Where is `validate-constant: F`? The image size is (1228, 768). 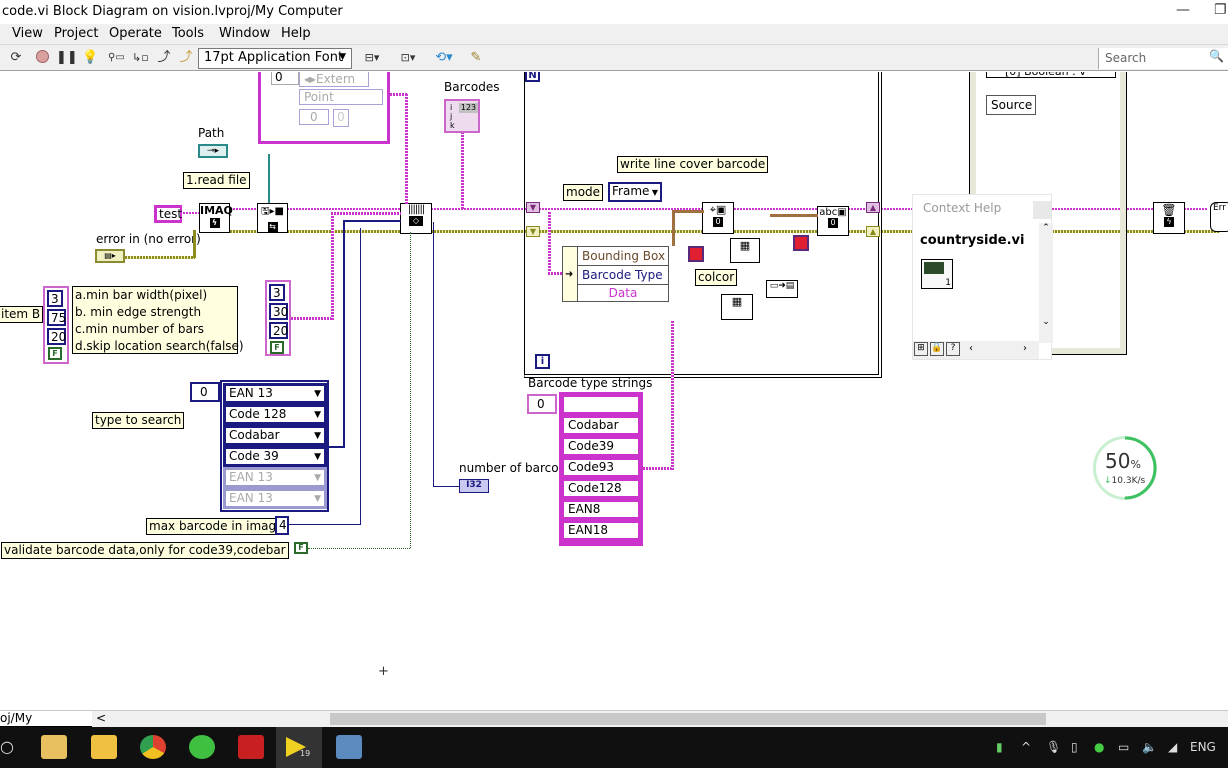
validate-constant: F is located at coordinates (301, 548).